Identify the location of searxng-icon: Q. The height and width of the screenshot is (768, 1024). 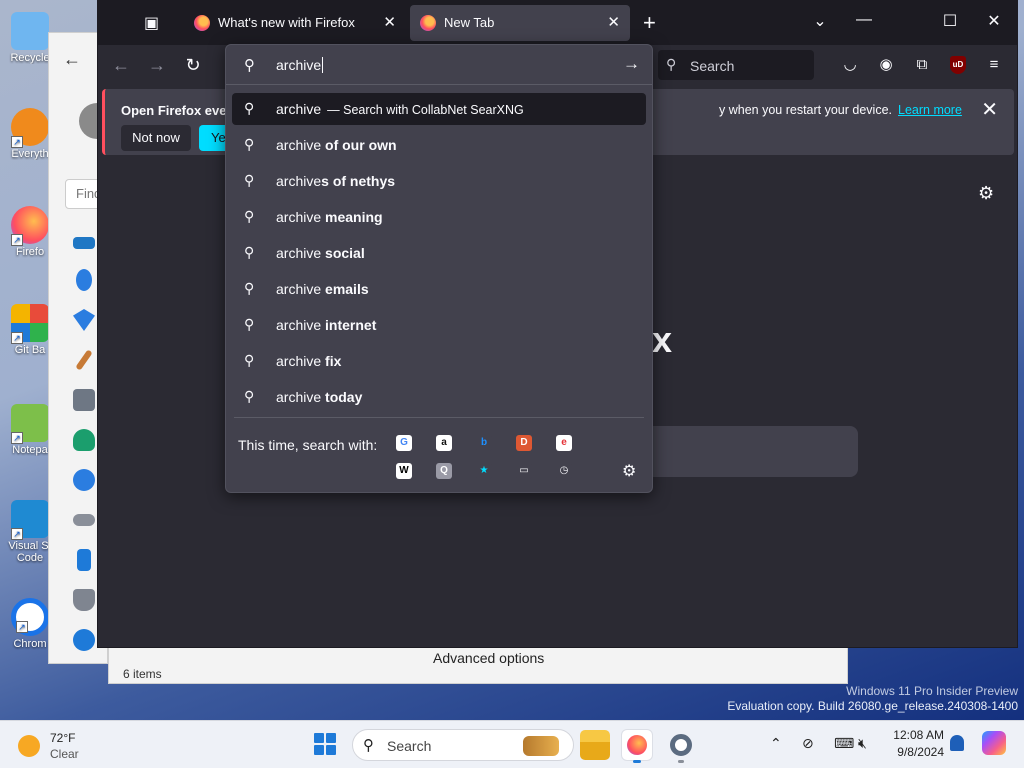
(444, 471).